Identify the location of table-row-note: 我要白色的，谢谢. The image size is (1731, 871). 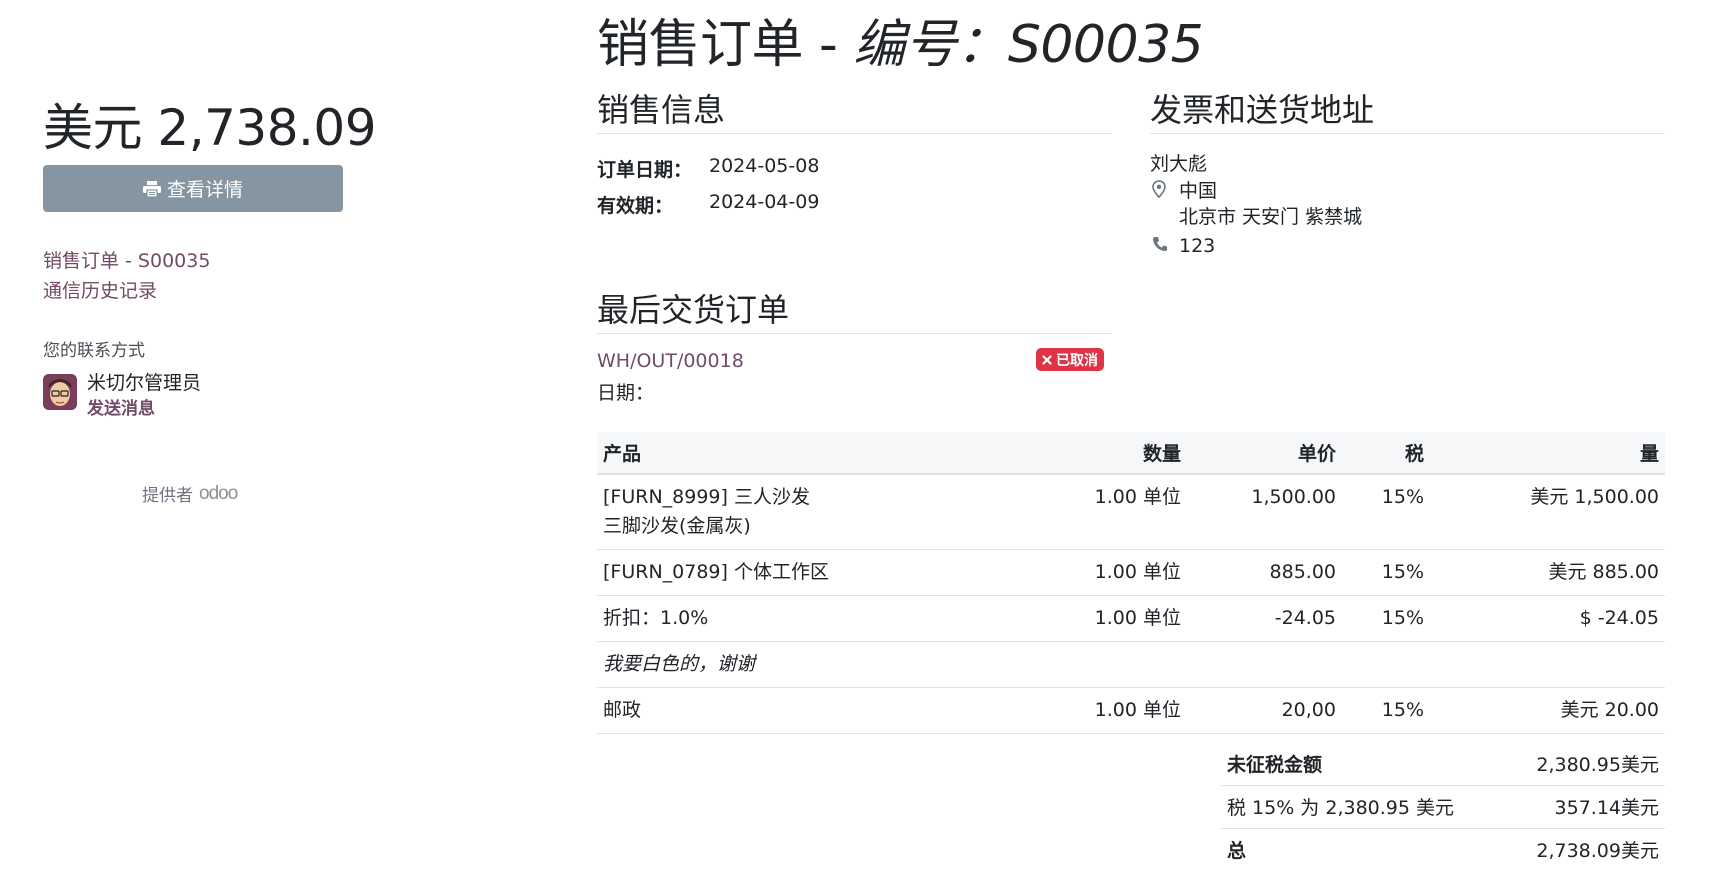
(1131, 664).